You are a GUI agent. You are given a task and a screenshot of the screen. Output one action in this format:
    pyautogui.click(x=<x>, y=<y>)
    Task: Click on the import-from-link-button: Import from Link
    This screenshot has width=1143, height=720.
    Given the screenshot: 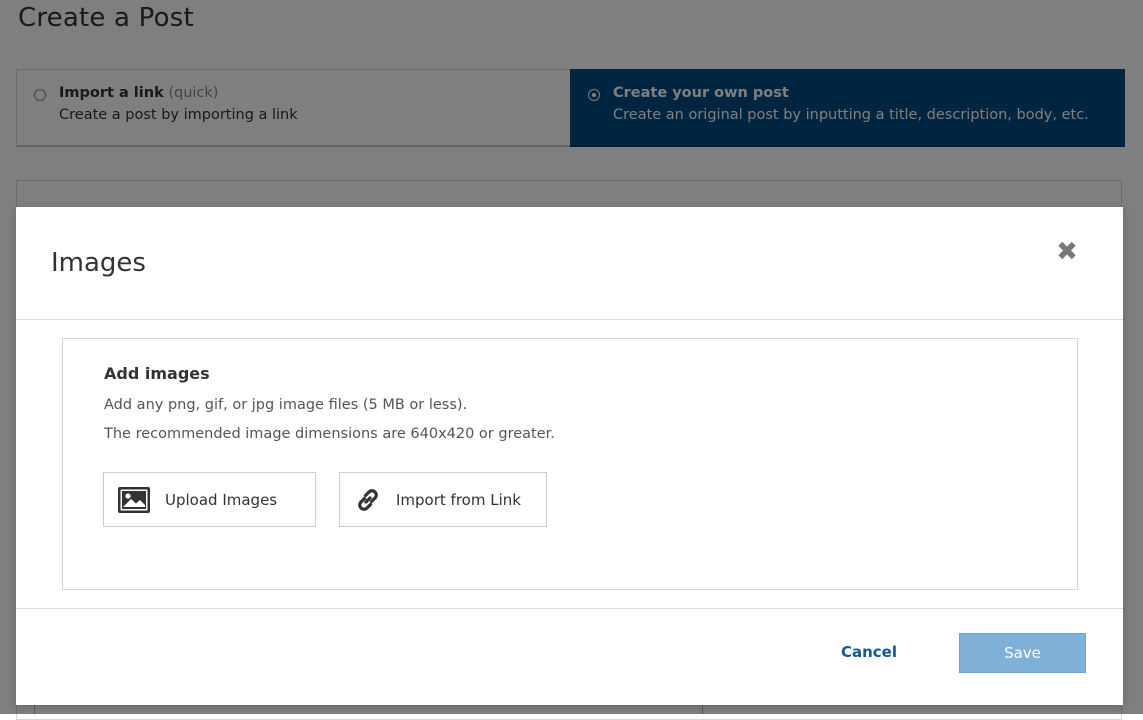 What is the action you would take?
    pyautogui.click(x=443, y=499)
    